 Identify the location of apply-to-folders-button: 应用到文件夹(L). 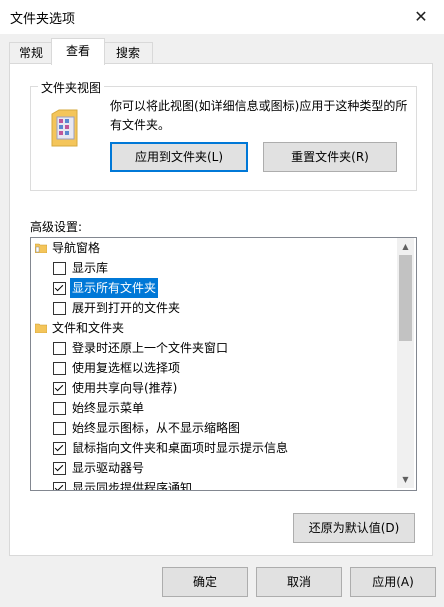
(179, 157).